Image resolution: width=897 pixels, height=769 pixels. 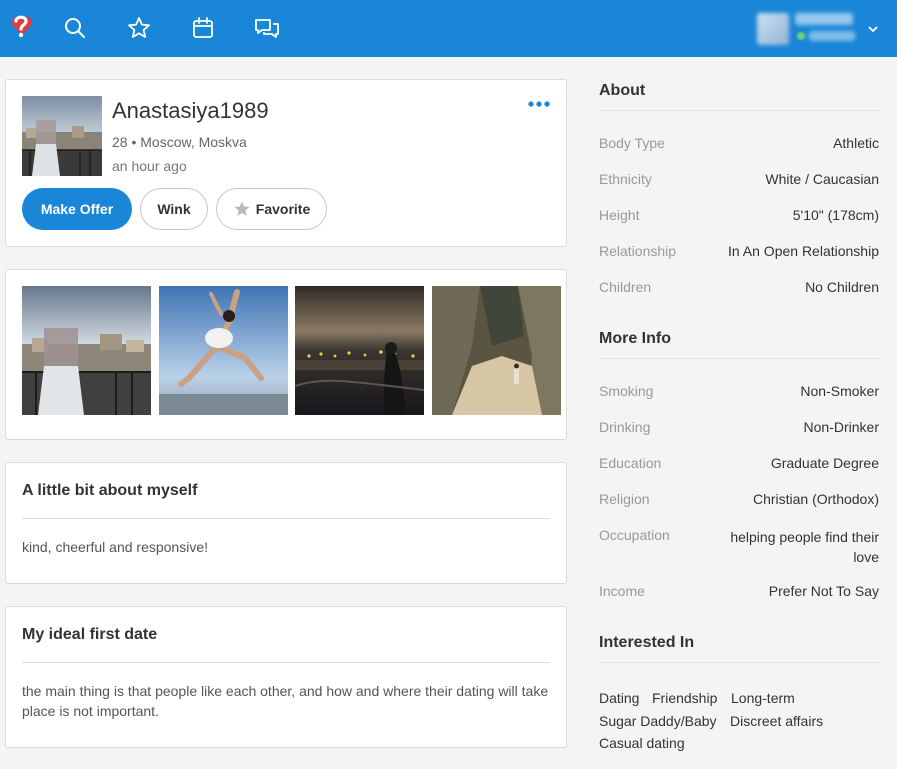 What do you see at coordinates (824, 463) in the screenshot?
I see `education-value: Graduate Degree` at bounding box center [824, 463].